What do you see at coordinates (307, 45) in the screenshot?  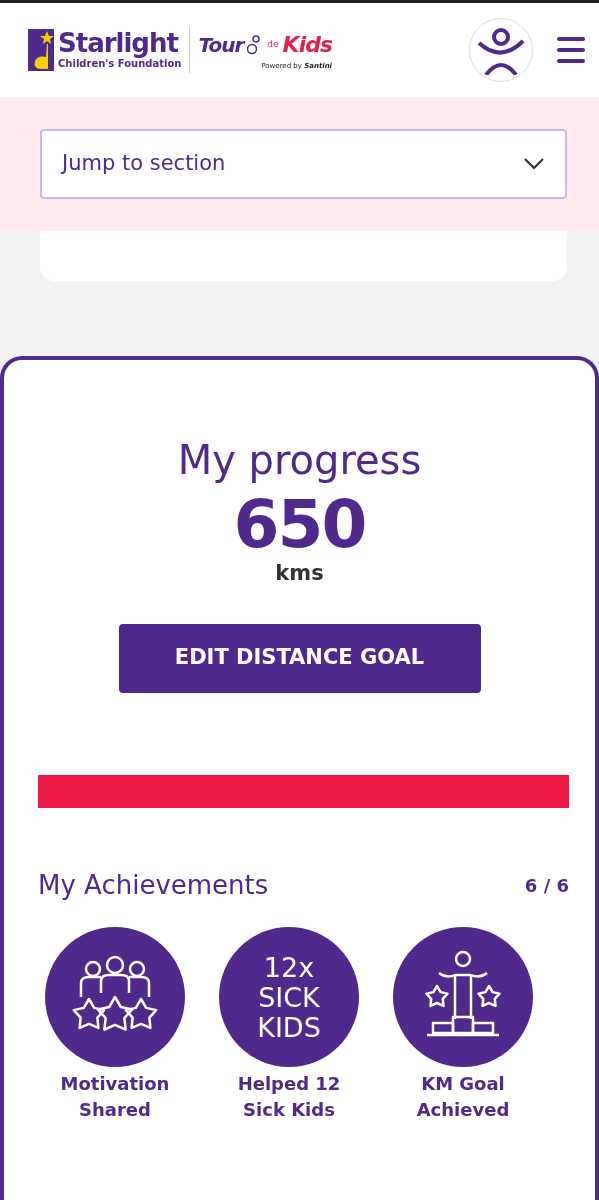 I see `event-title: Kids` at bounding box center [307, 45].